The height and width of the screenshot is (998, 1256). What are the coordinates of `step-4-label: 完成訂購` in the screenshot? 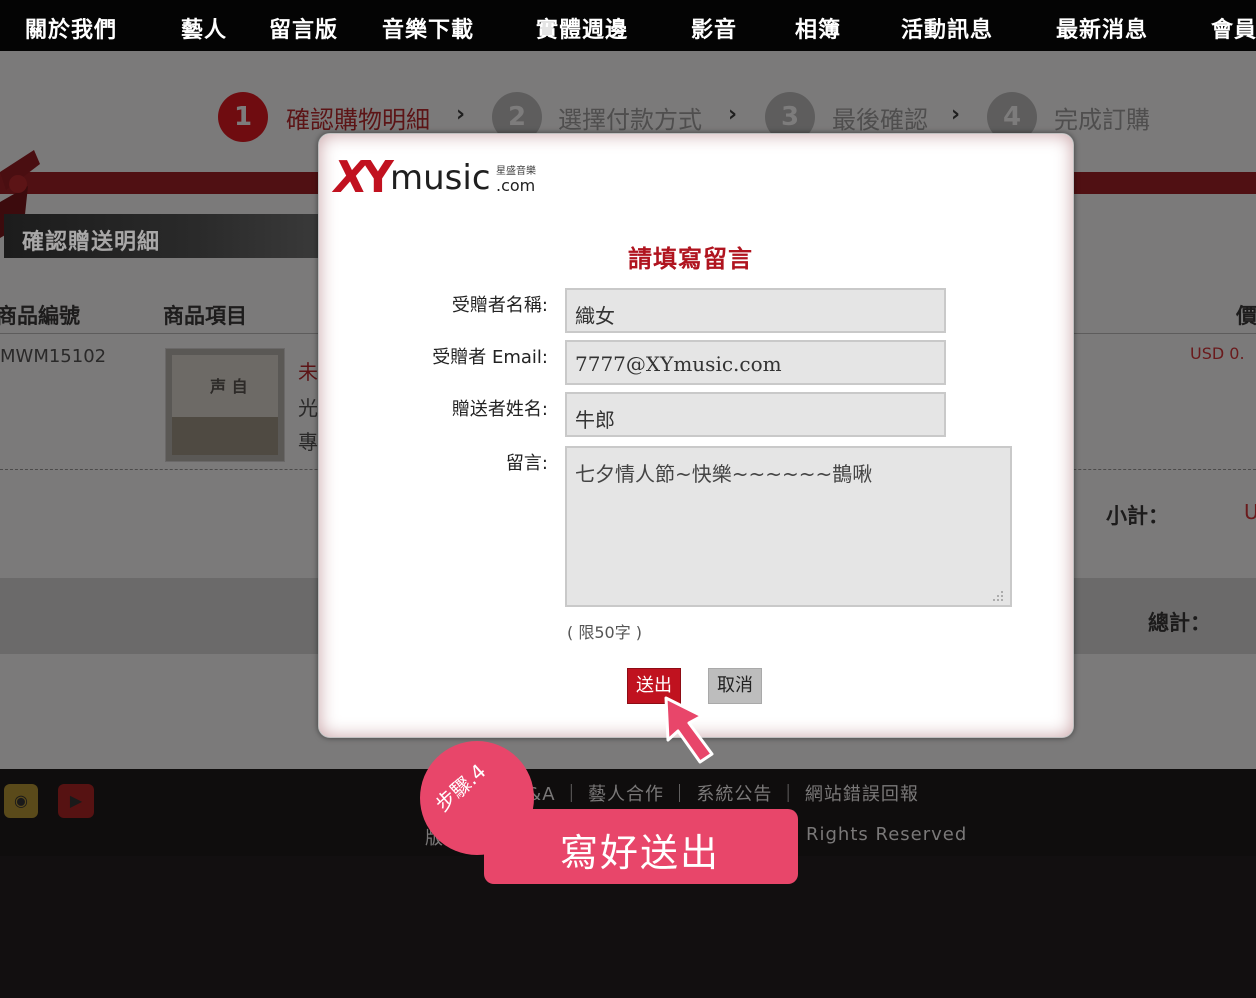 It's located at (1102, 120).